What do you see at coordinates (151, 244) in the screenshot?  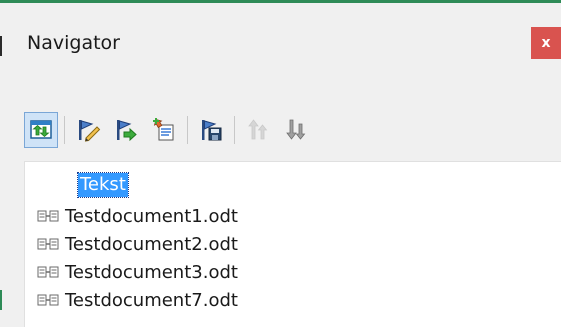 I see `tree-item-label: Testdocument2.odt` at bounding box center [151, 244].